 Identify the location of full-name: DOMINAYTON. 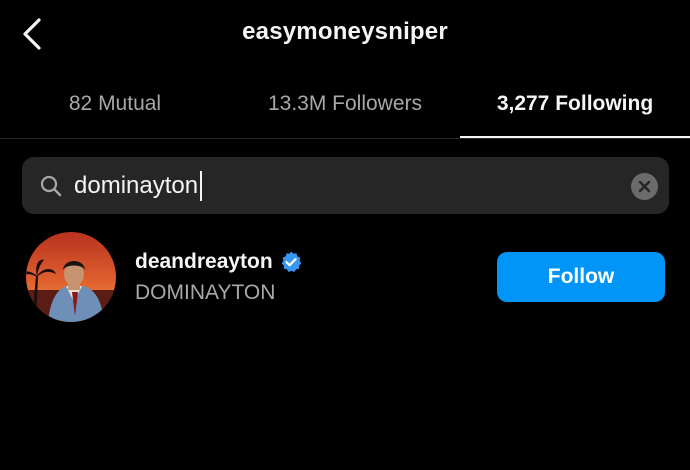
(205, 292).